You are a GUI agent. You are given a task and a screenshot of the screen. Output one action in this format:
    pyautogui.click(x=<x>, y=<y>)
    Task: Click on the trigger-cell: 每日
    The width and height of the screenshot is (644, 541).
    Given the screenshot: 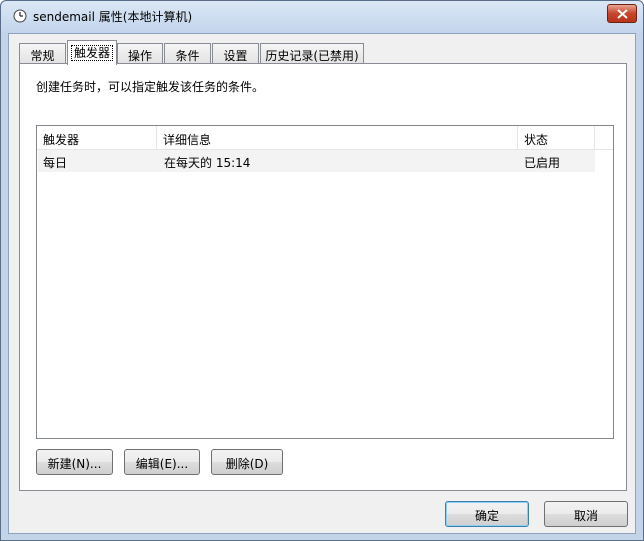 What is the action you would take?
    pyautogui.click(x=55, y=163)
    